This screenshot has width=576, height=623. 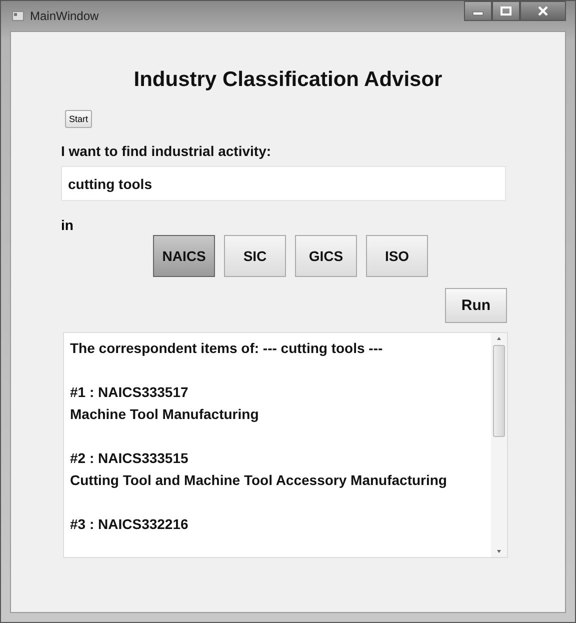 I want to click on close-button, so click(x=543, y=11).